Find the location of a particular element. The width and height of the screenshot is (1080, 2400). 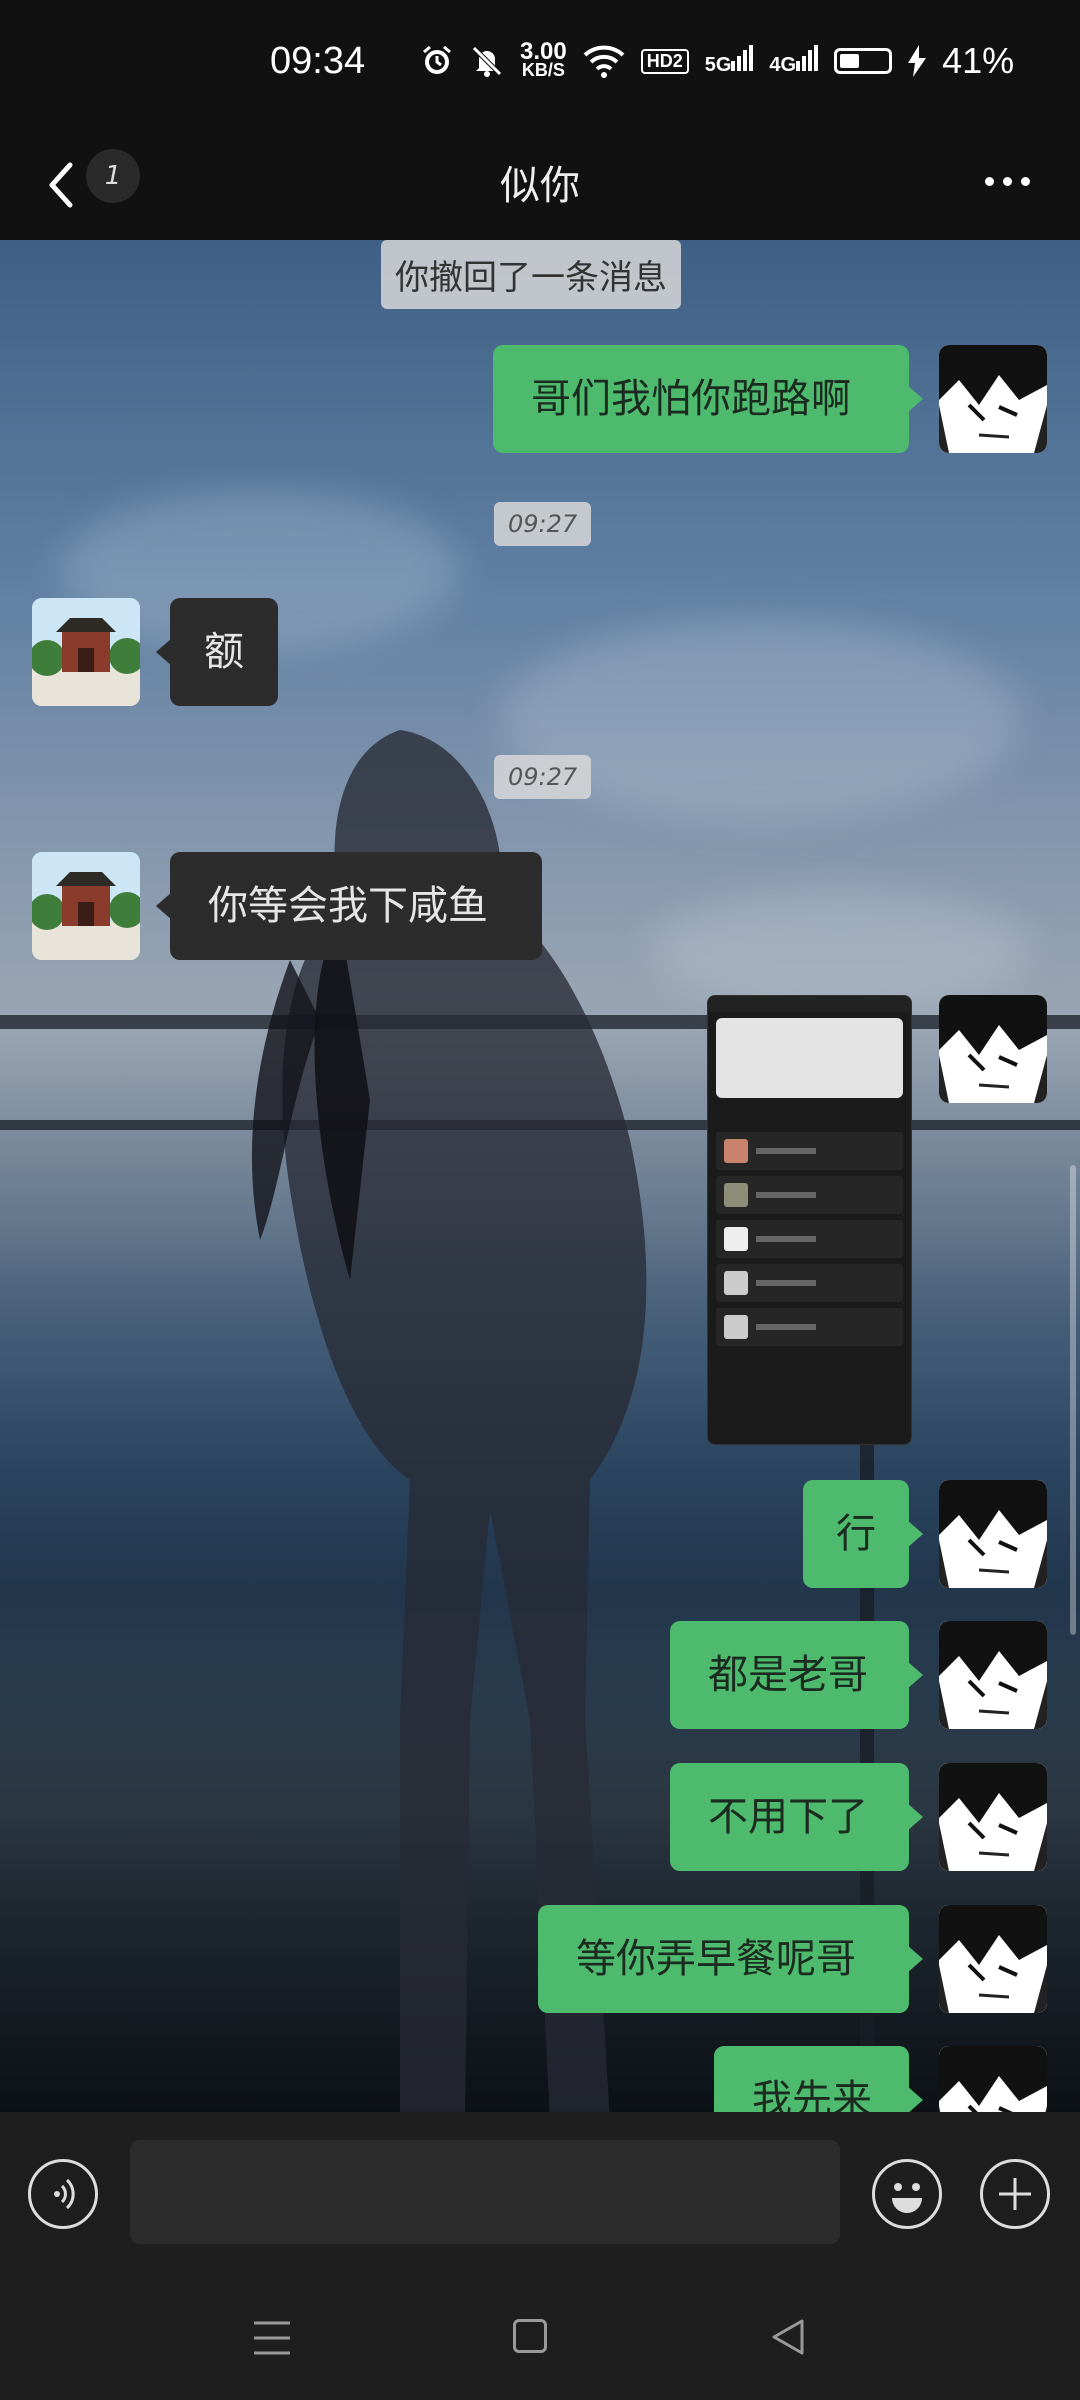

message-bubble: 额 is located at coordinates (217, 652).